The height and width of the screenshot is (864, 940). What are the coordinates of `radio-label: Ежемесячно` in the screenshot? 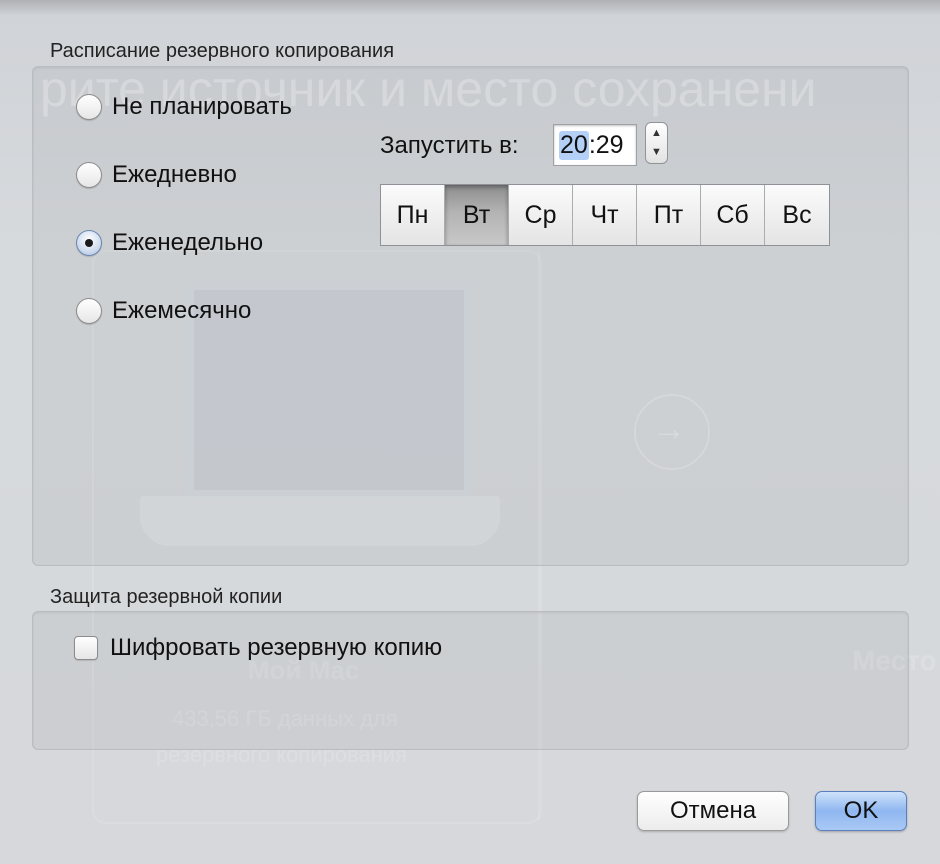 It's located at (182, 310).